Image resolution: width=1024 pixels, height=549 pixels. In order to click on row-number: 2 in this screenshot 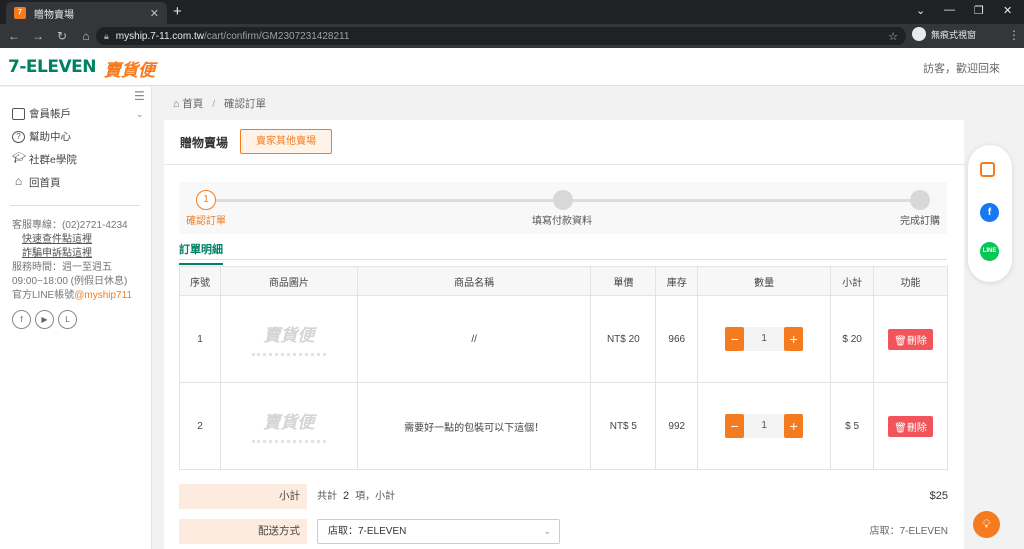, I will do `click(200, 426)`.